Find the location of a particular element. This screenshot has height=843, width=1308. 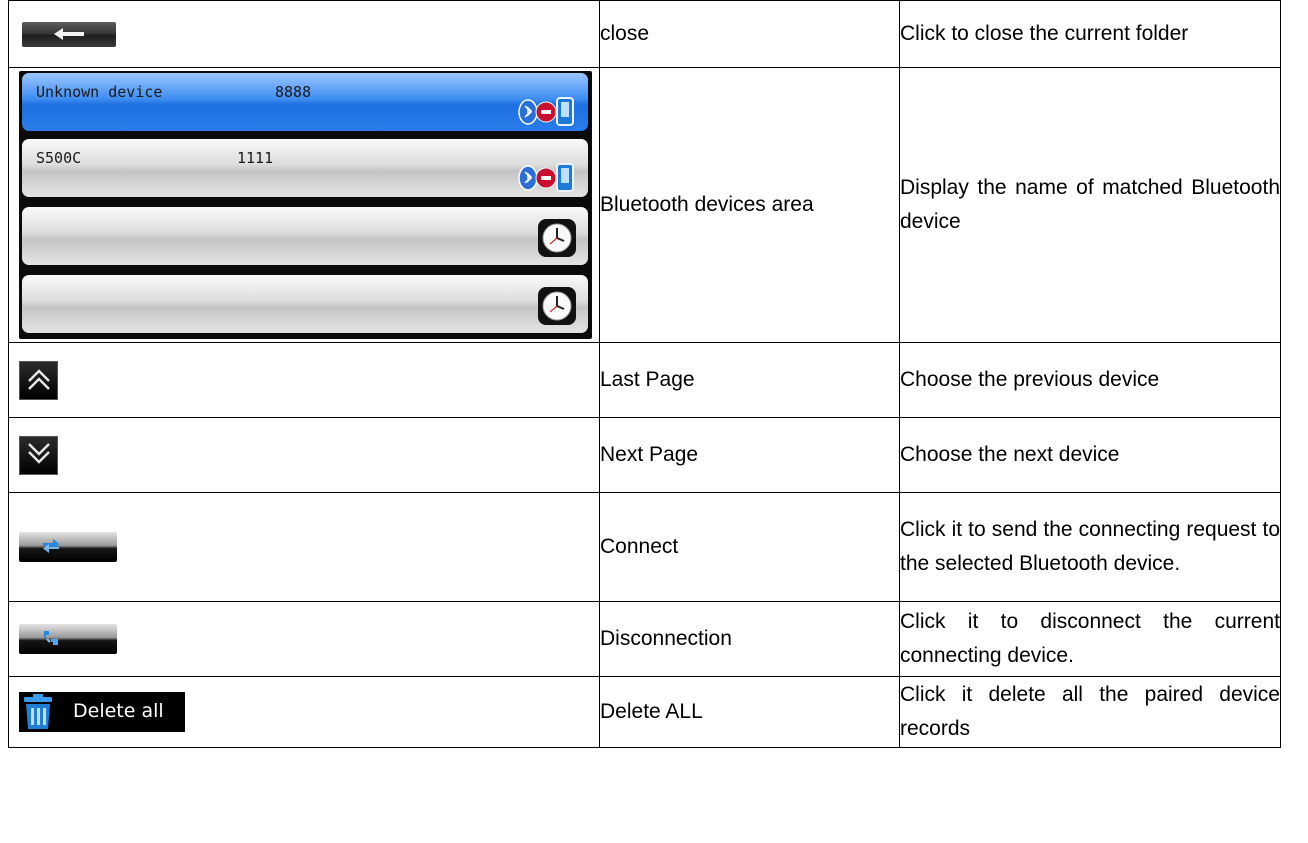

bluetooth-devices-panel: Unknown device 8888 S500C 1111 is located at coordinates (305, 205).